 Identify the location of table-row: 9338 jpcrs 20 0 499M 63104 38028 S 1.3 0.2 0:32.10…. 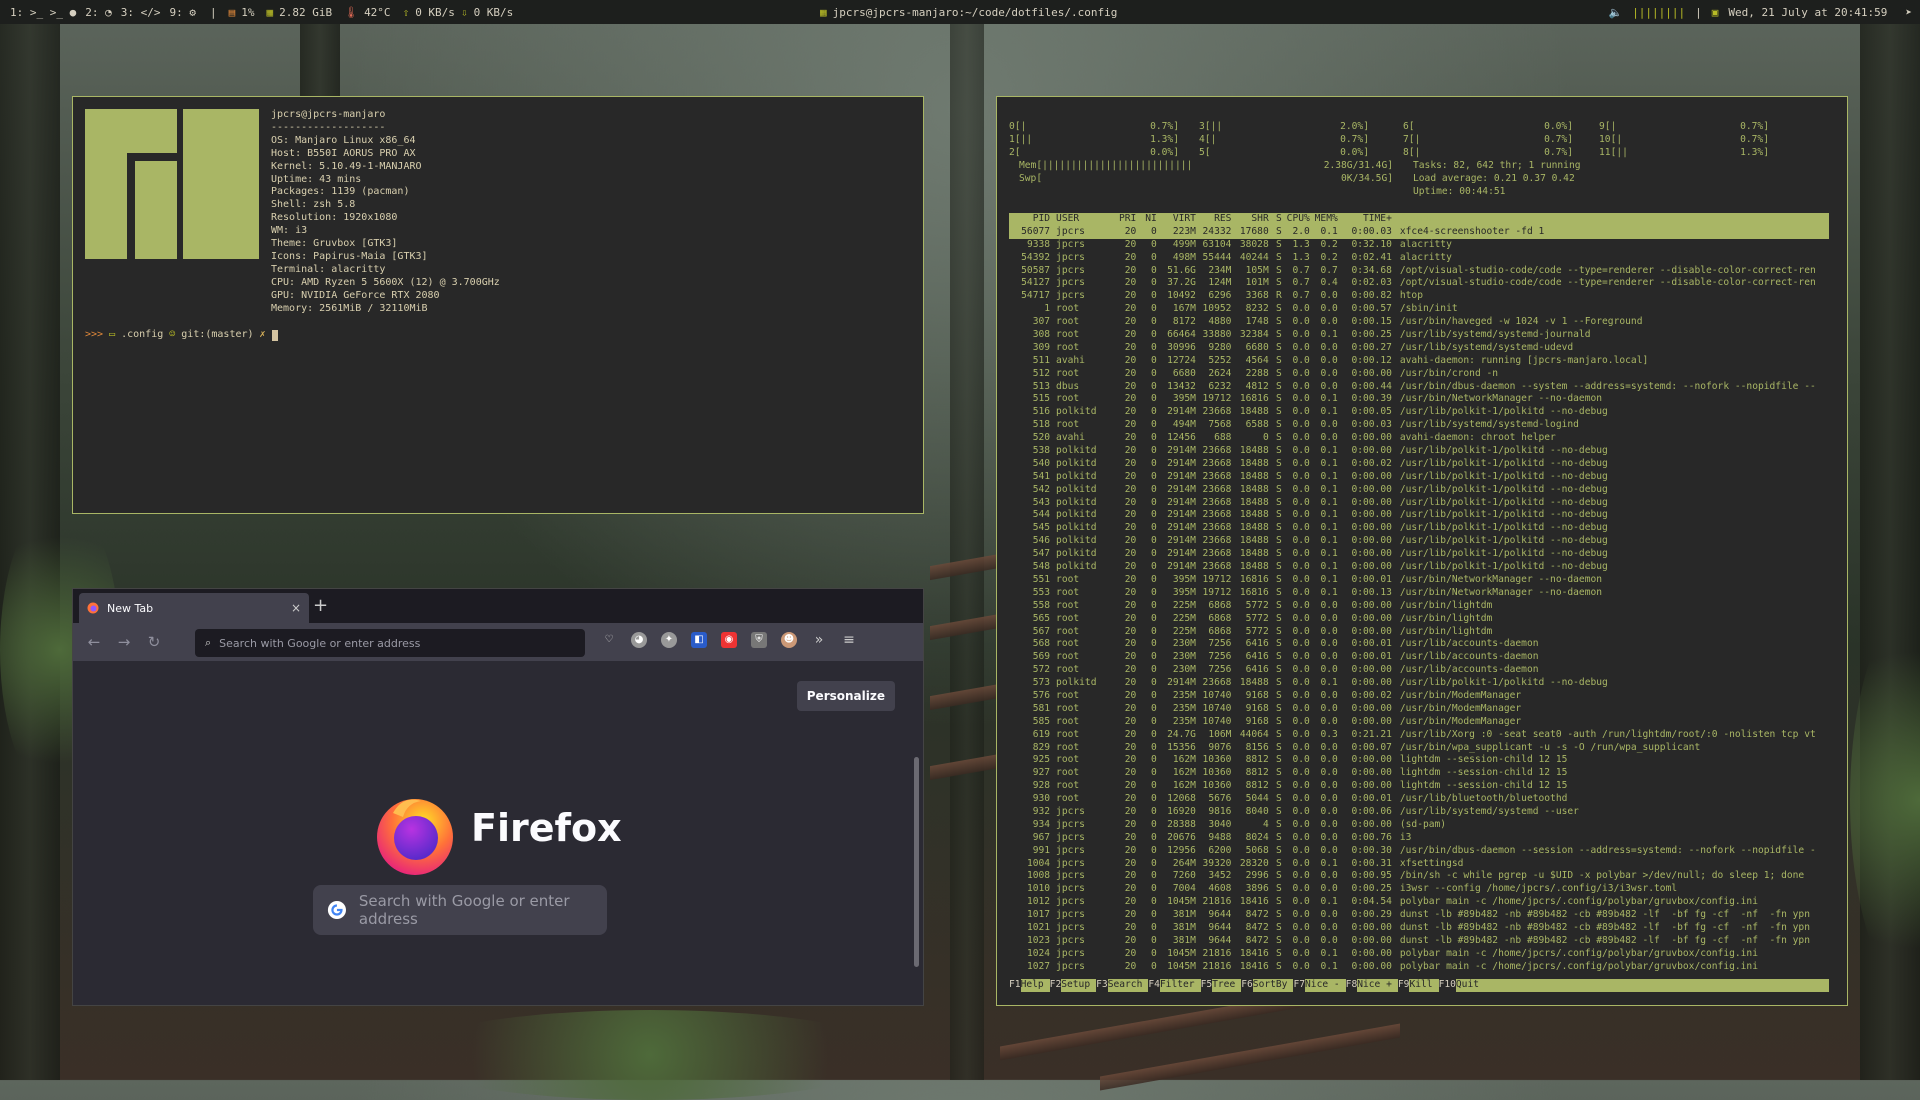
(1419, 245).